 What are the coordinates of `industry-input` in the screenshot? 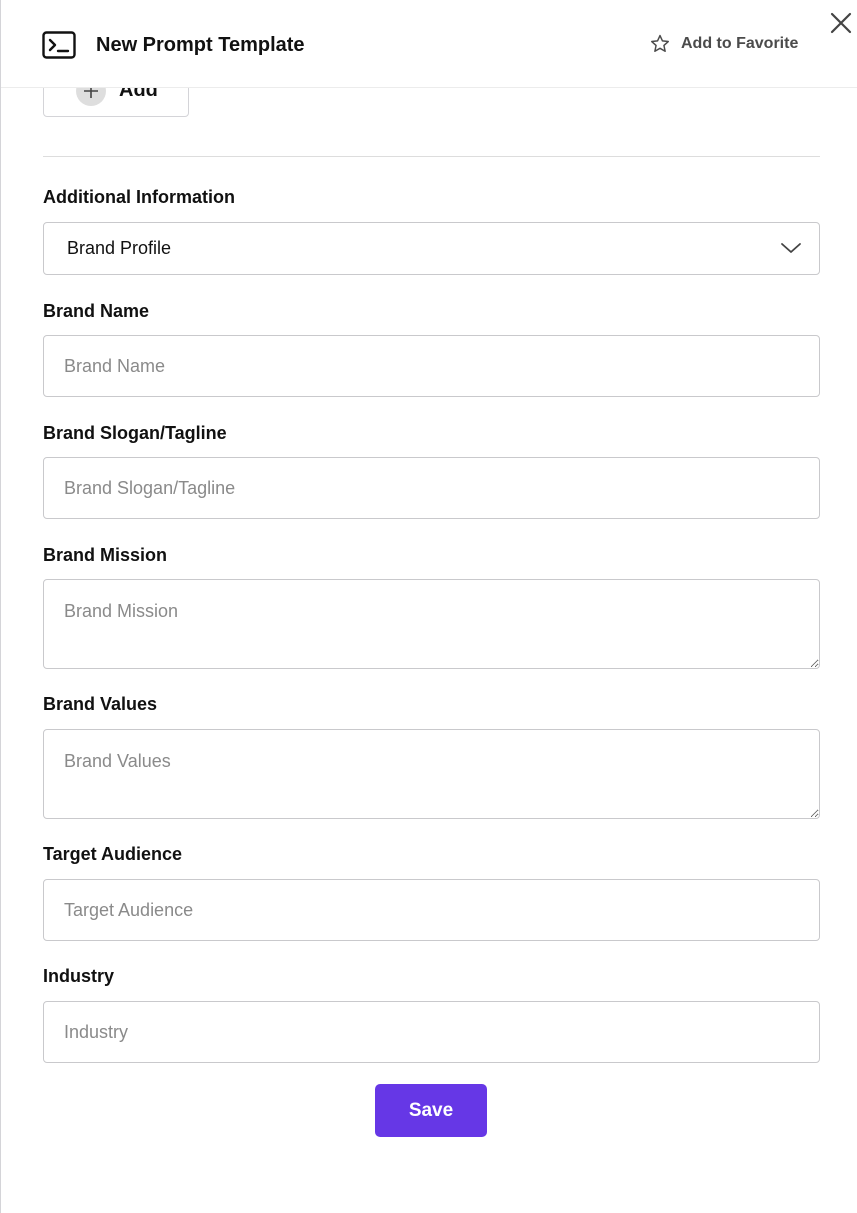 It's located at (431, 1032).